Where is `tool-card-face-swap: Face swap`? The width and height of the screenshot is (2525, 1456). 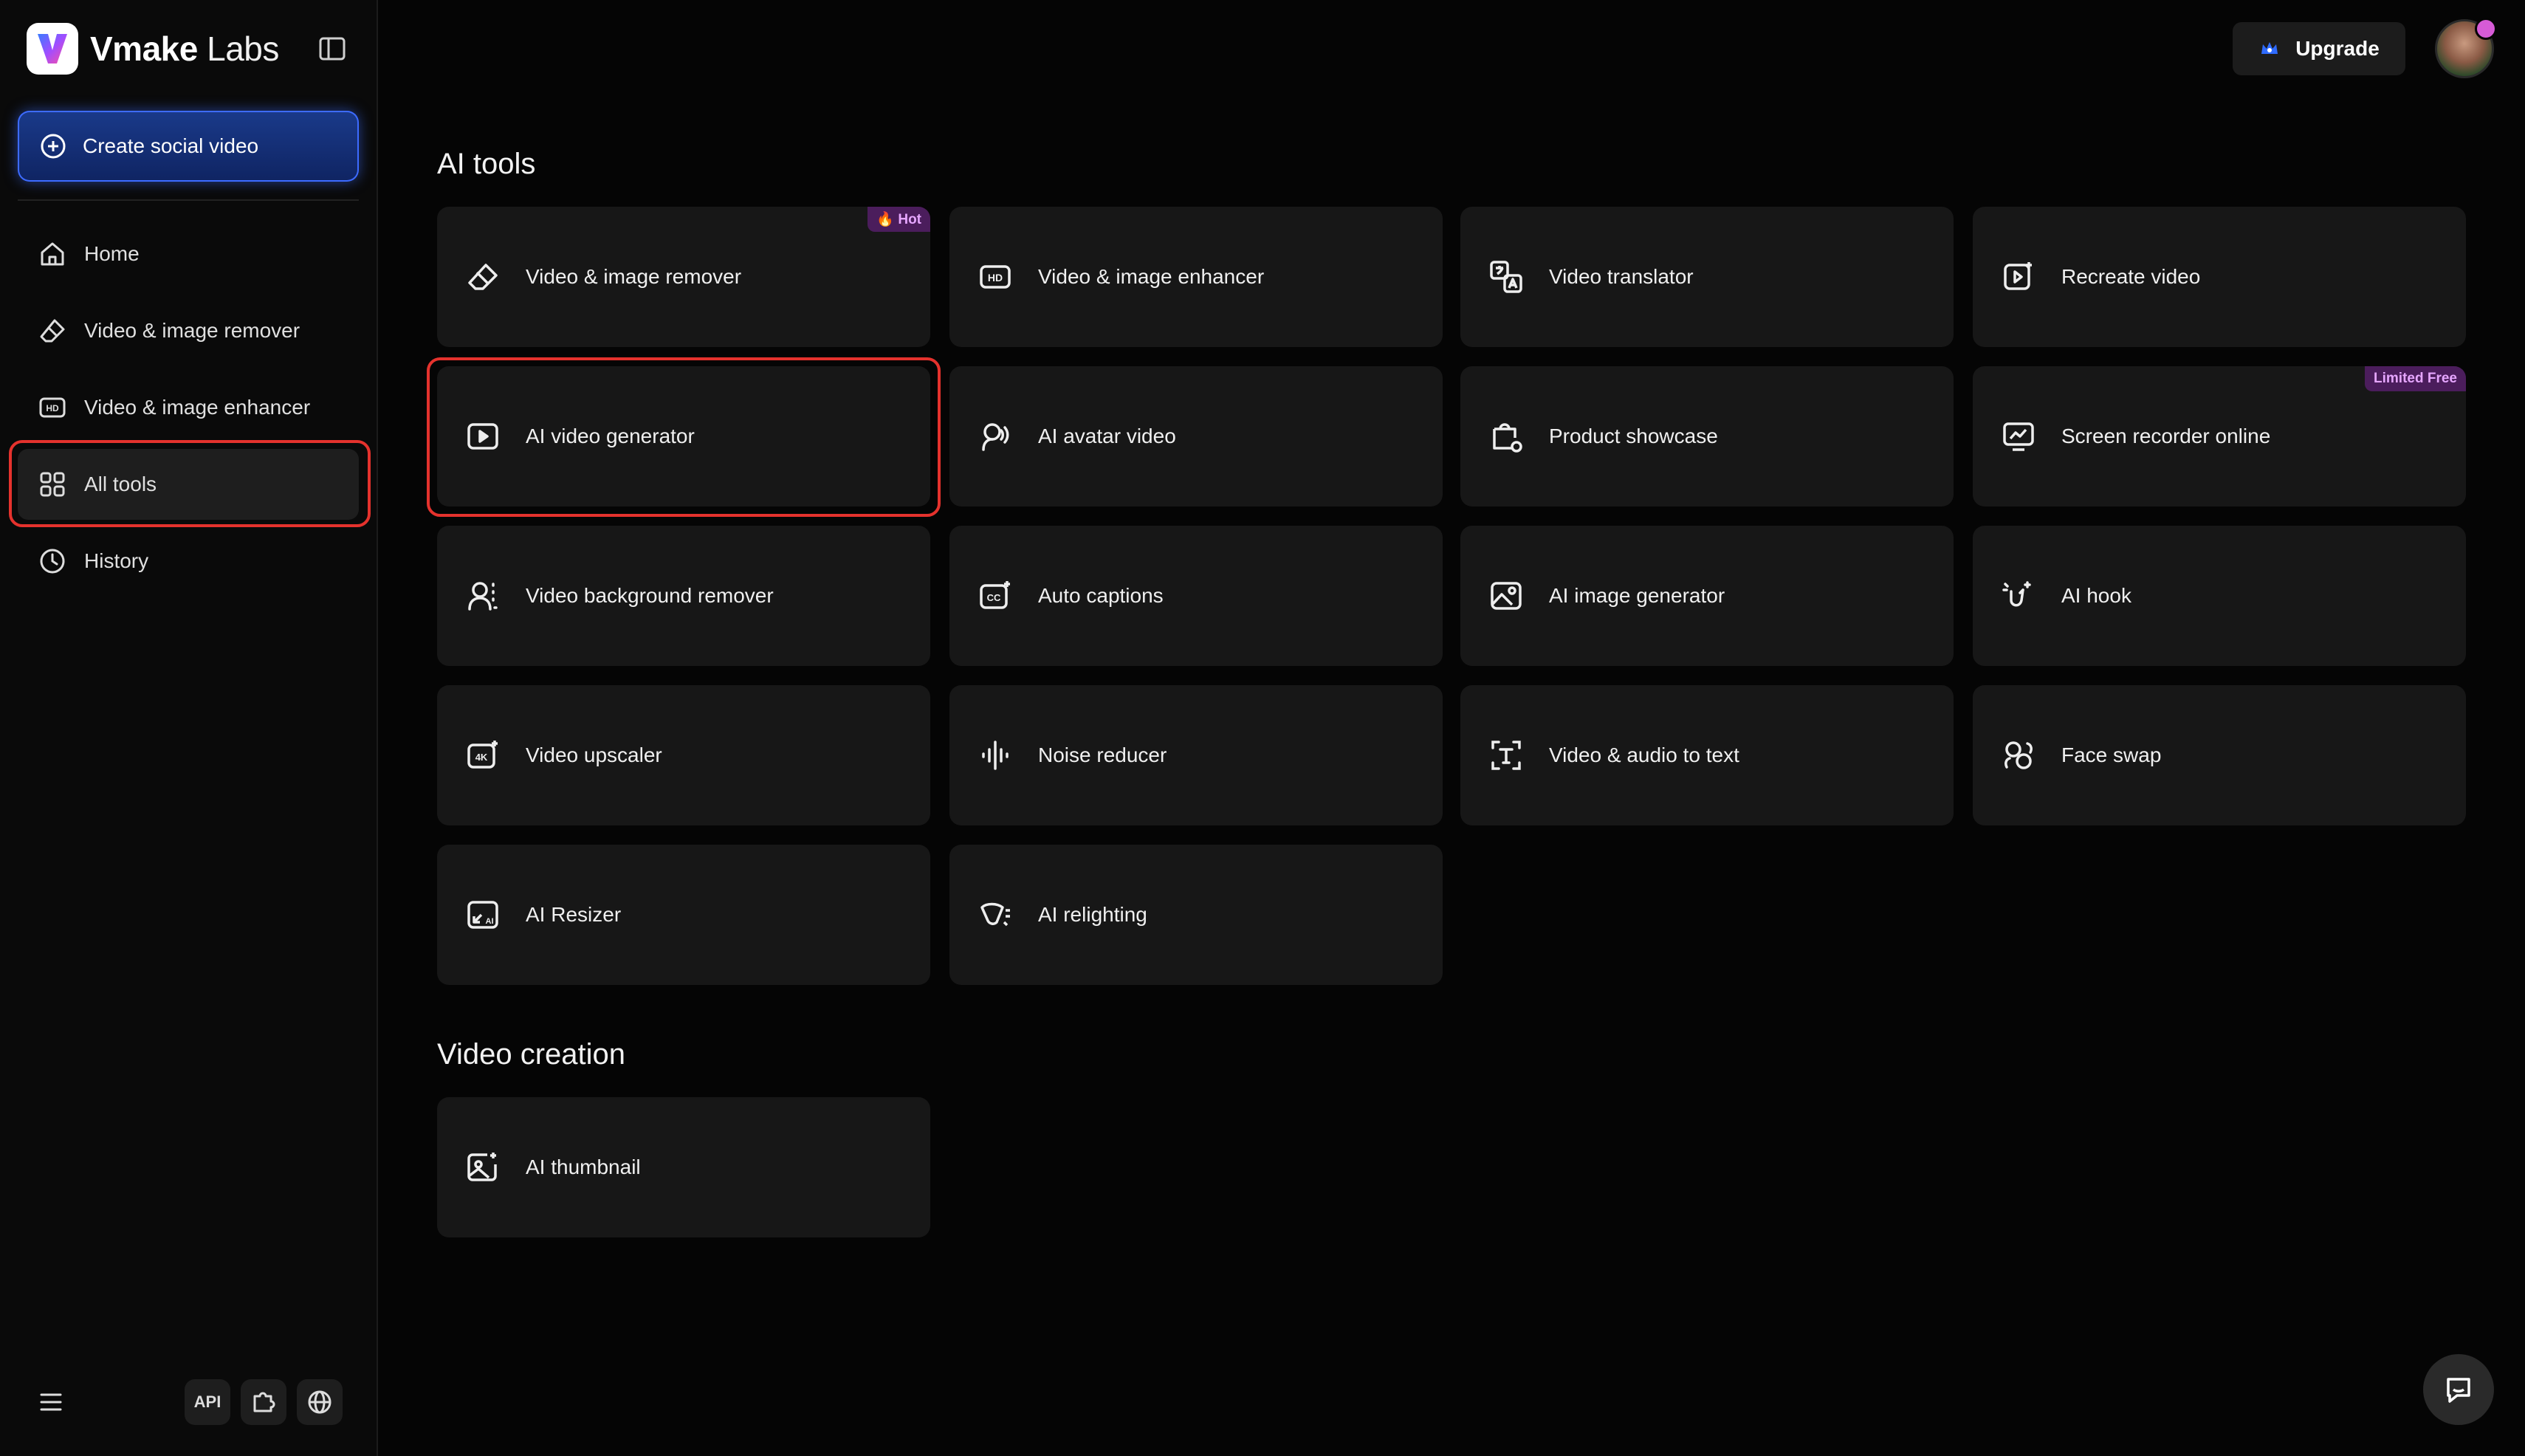 tool-card-face-swap: Face swap is located at coordinates (2219, 755).